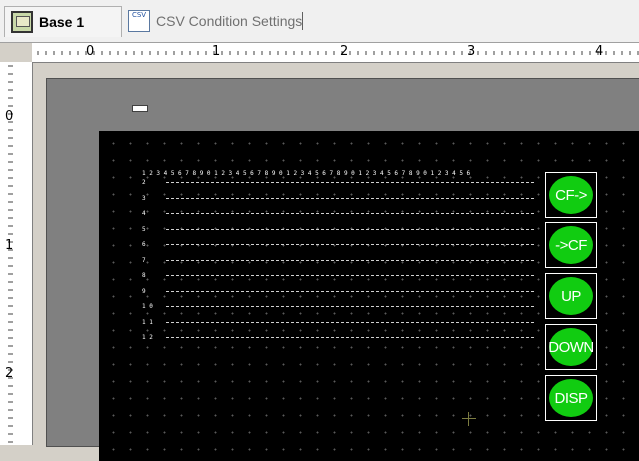 The image size is (639, 461). What do you see at coordinates (302, 21) in the screenshot?
I see `tab-separator` at bounding box center [302, 21].